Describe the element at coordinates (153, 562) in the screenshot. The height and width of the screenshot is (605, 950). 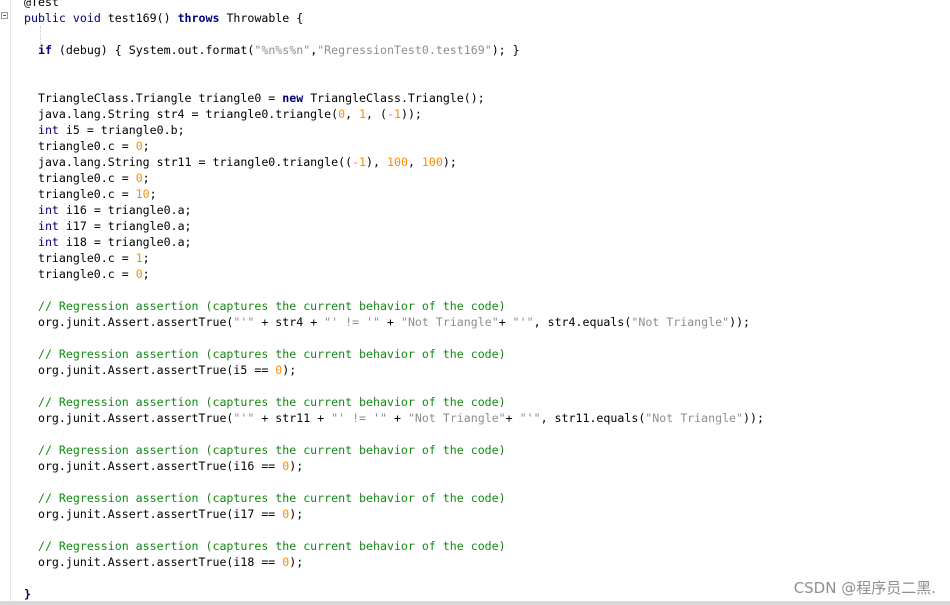
I see `code-text: org.junit.Assert.assertTrue(i18 ==` at that location.